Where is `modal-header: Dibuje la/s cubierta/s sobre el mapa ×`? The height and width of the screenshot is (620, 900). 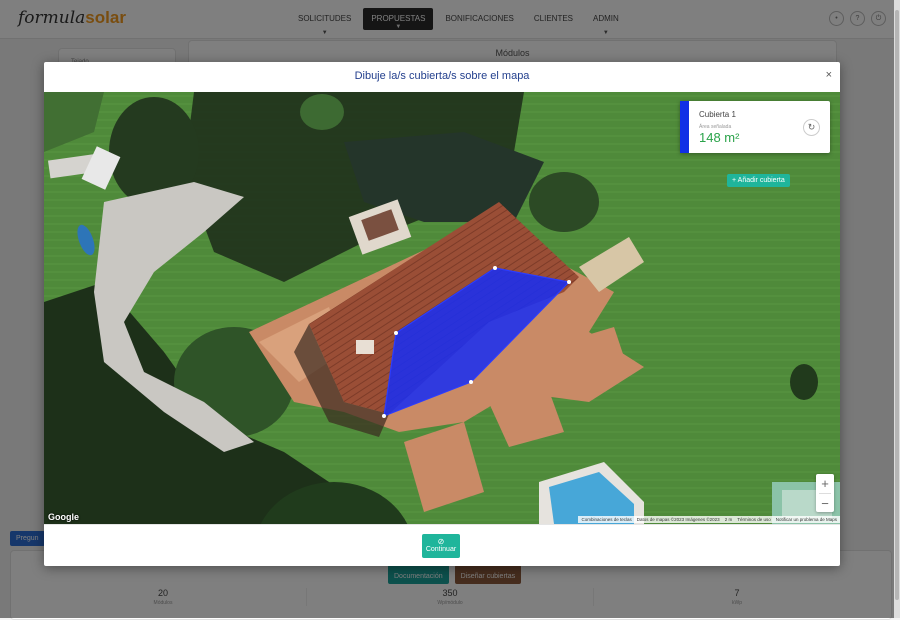
modal-header: Dibuje la/s cubierta/s sobre el mapa × is located at coordinates (442, 77).